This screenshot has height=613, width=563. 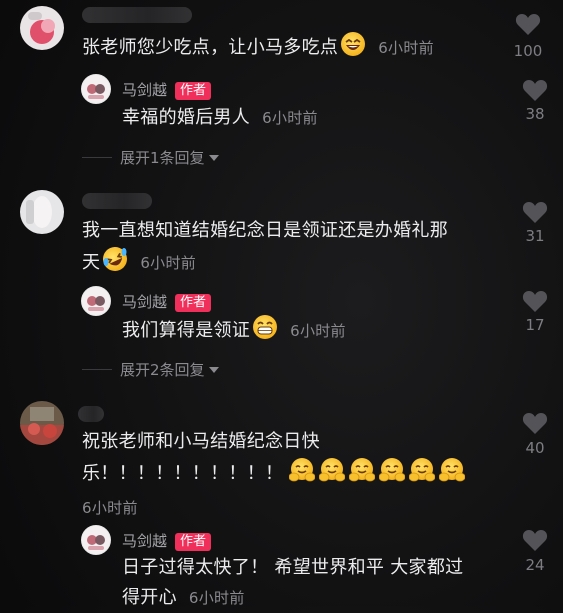 I want to click on laughing-emoji-icon, so click(x=353, y=49).